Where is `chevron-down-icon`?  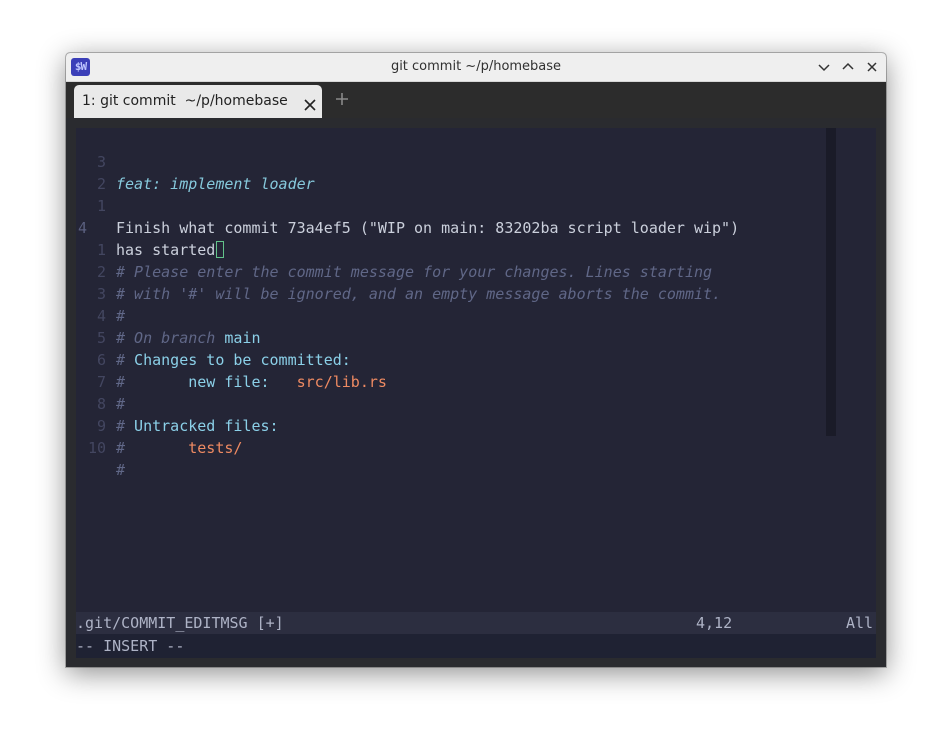 chevron-down-icon is located at coordinates (824, 68).